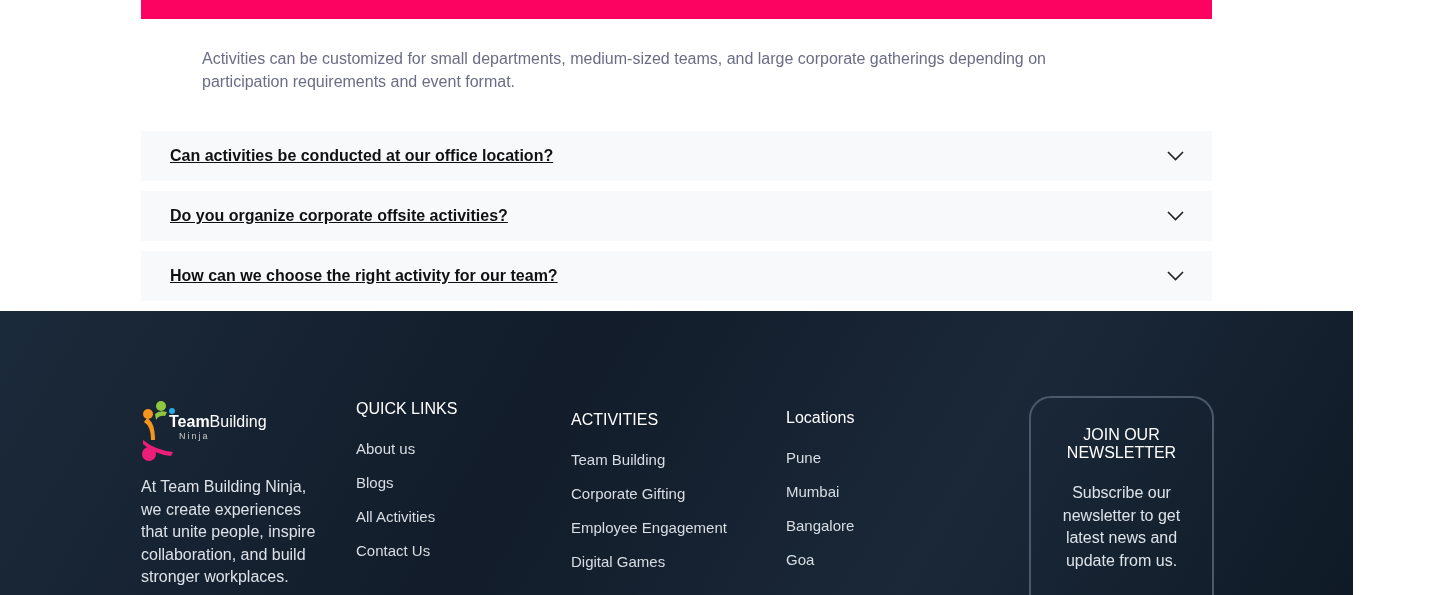  What do you see at coordinates (195, 436) in the screenshot?
I see `logo-tagline: Ninja` at bounding box center [195, 436].